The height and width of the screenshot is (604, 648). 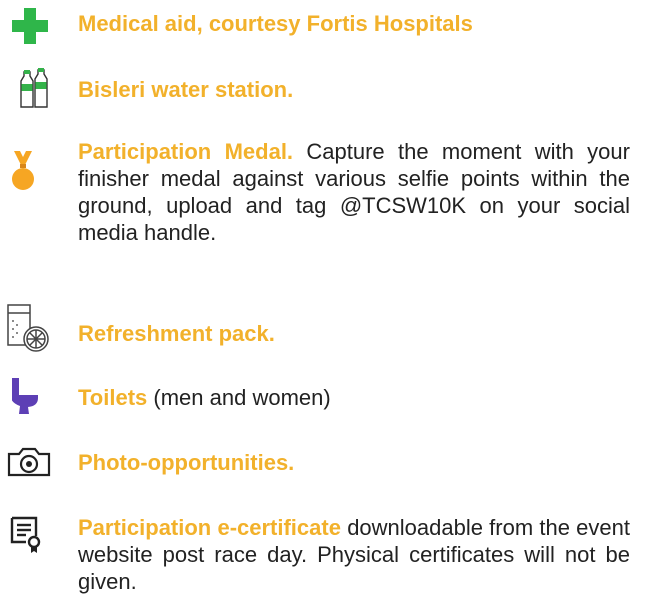 I want to click on certificate-icon, so click(x=26, y=537).